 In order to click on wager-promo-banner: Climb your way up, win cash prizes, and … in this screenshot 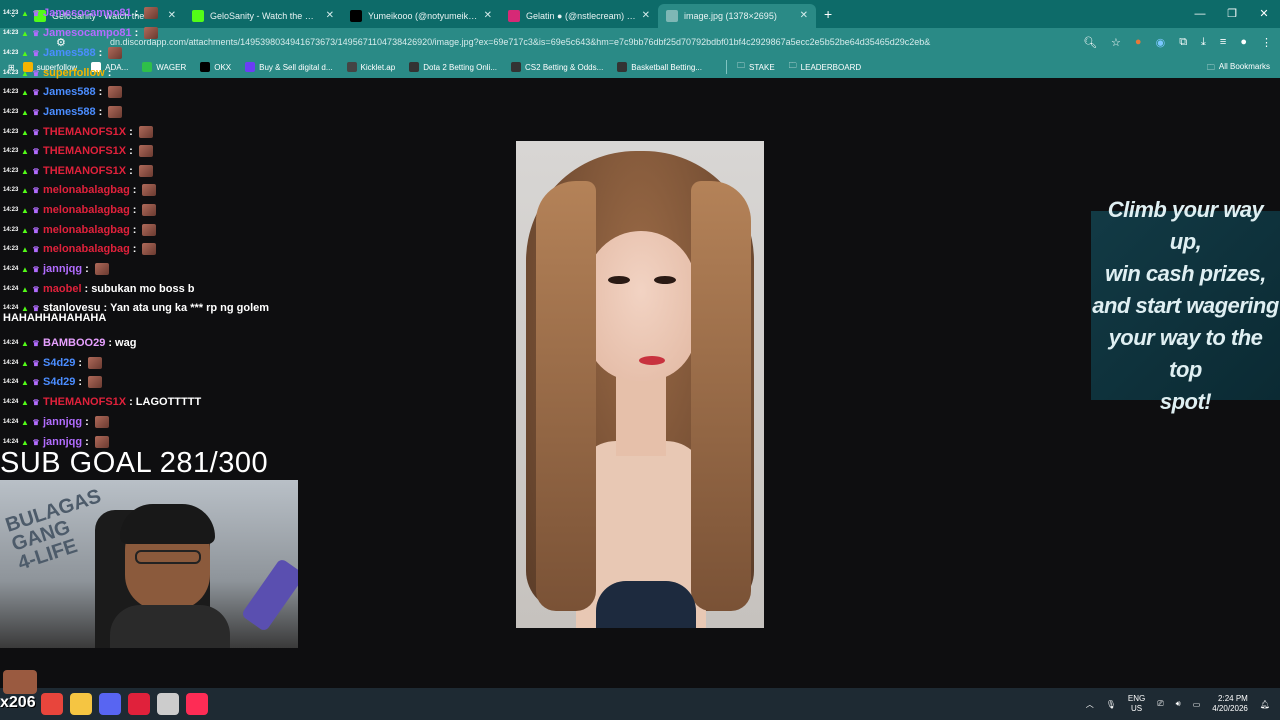, I will do `click(1185, 305)`.